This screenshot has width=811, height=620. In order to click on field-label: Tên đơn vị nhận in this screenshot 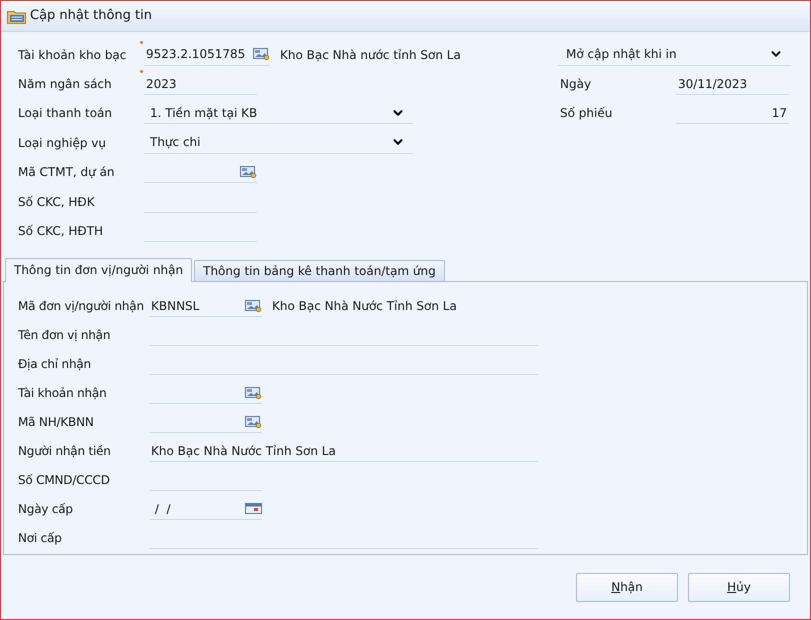, I will do `click(64, 335)`.